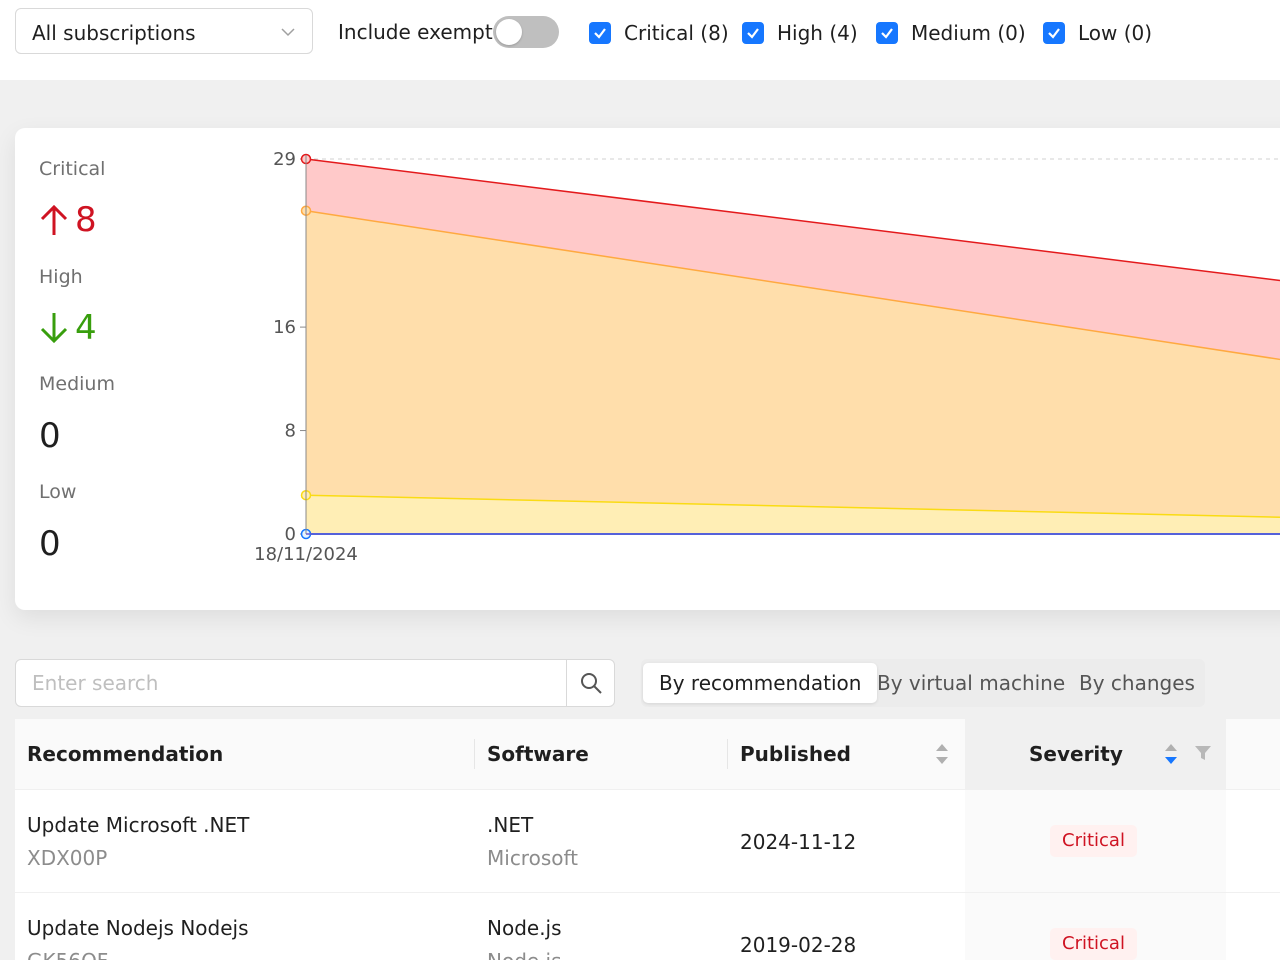  Describe the element at coordinates (942, 754) in the screenshot. I see `sort-icon` at that location.